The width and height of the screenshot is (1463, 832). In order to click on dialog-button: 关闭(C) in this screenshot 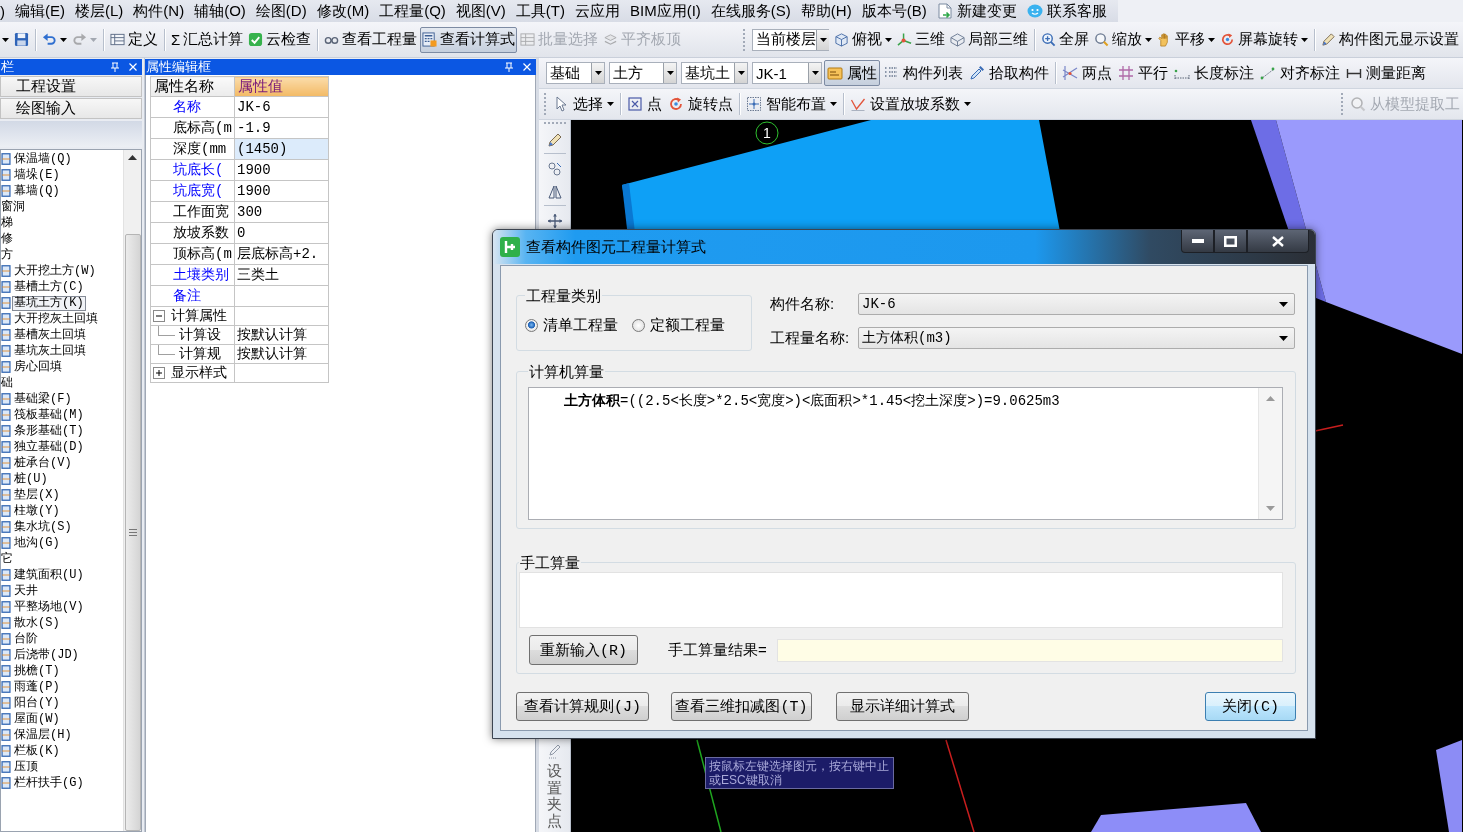, I will do `click(1250, 706)`.